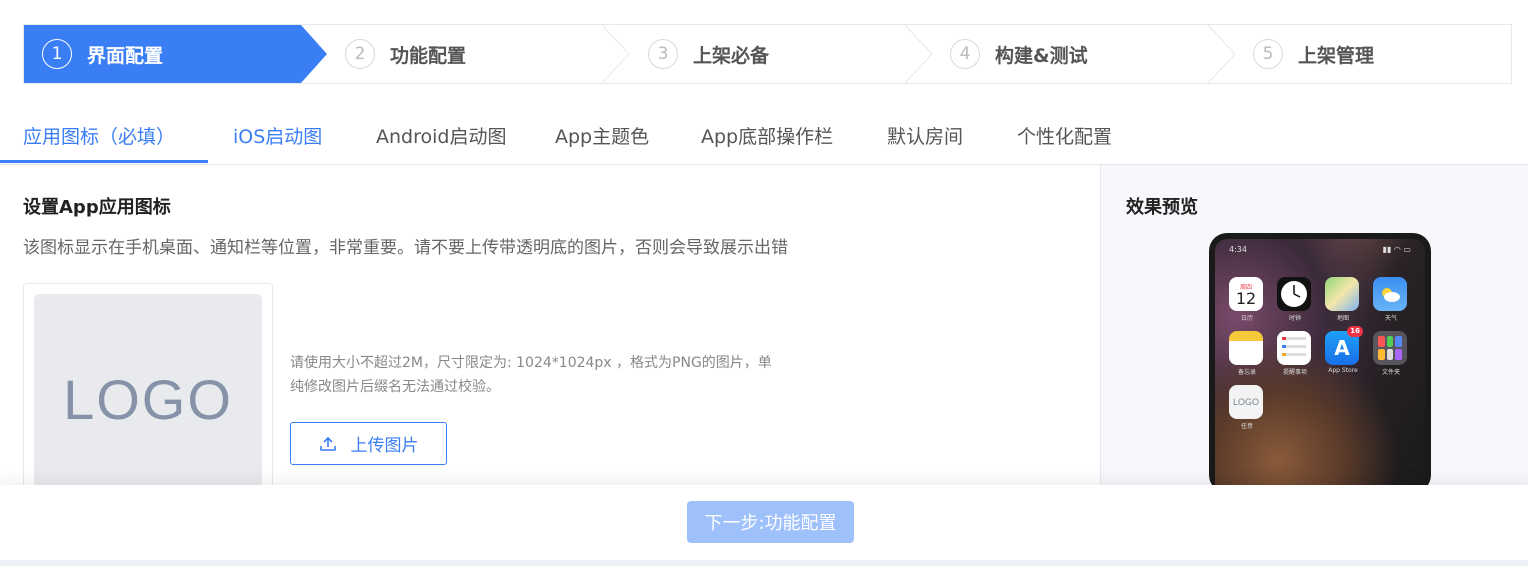 The height and width of the screenshot is (566, 1528). What do you see at coordinates (1294, 348) in the screenshot?
I see `reminders-icon` at bounding box center [1294, 348].